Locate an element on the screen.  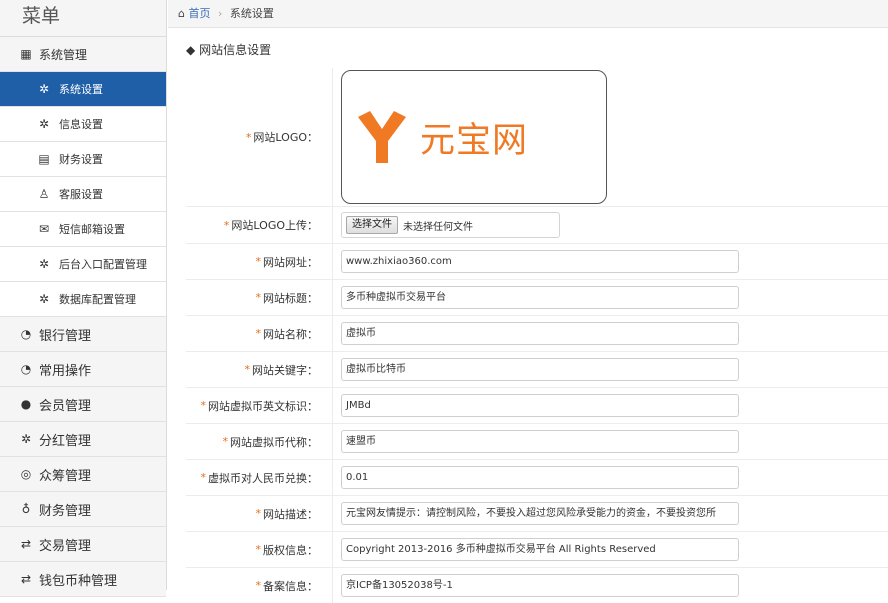
sidebar-subitem-label: 系统设置 is located at coordinates (81, 89).